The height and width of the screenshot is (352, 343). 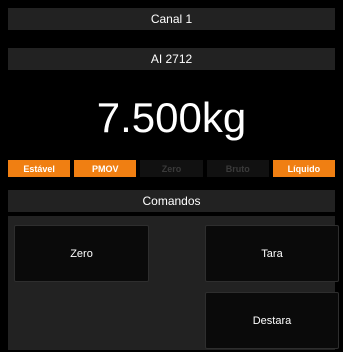 What do you see at coordinates (39, 168) in the screenshot?
I see `status-stable: Estável` at bounding box center [39, 168].